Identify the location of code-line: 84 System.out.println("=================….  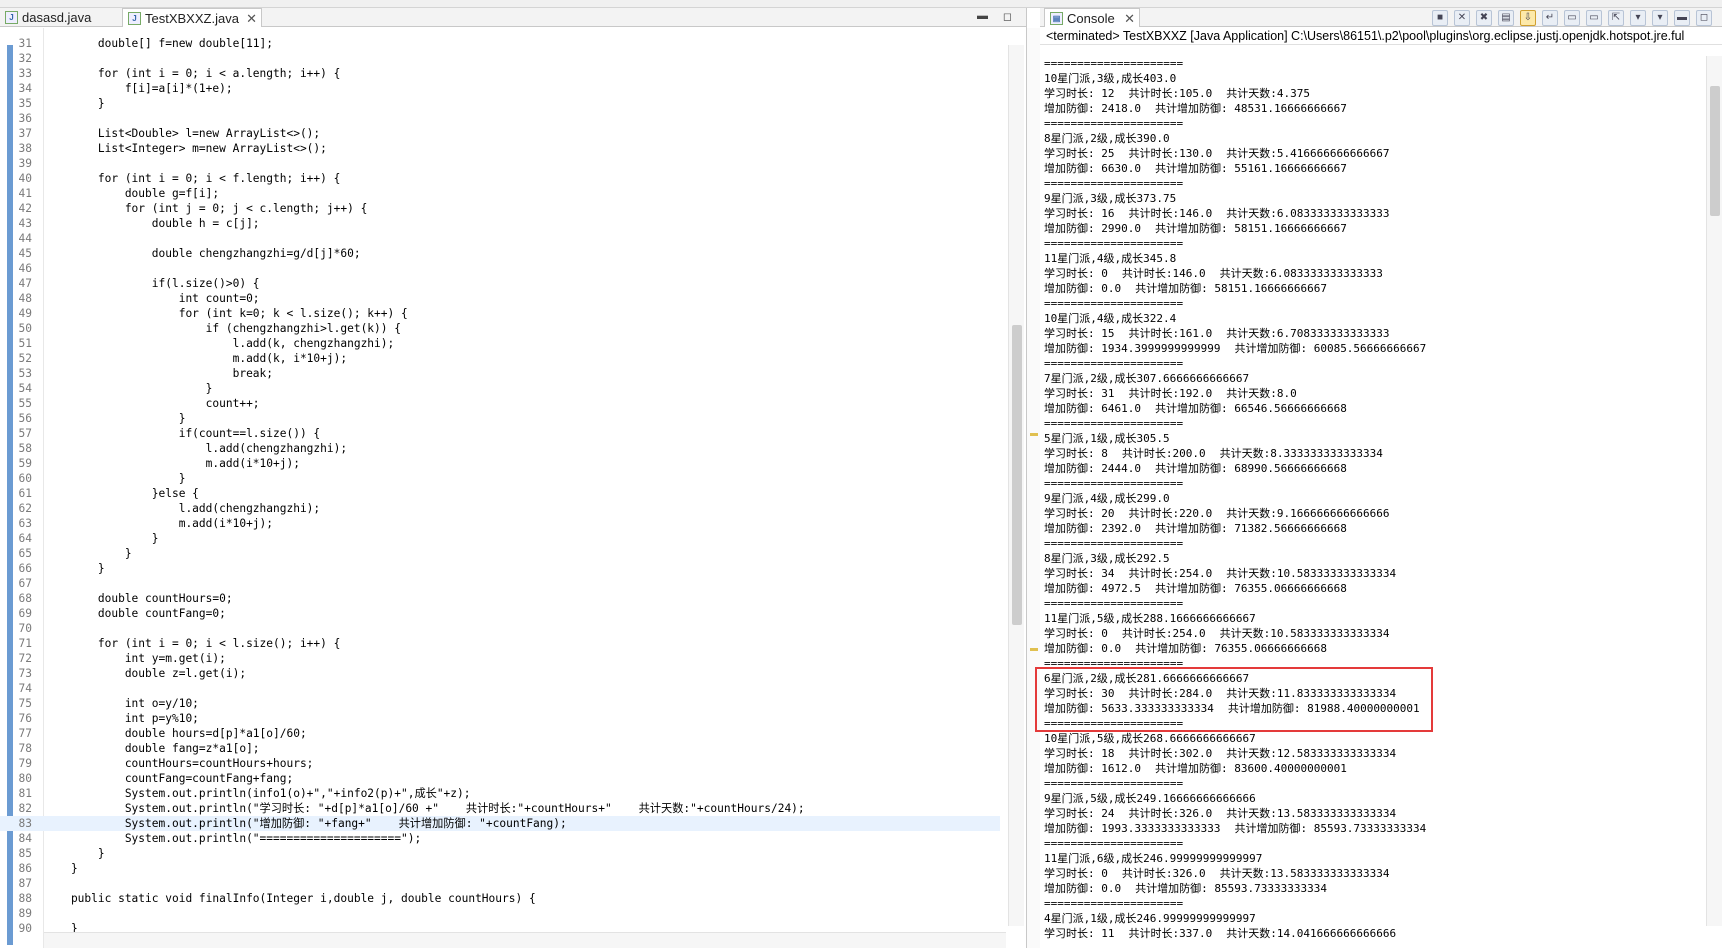
(500, 838).